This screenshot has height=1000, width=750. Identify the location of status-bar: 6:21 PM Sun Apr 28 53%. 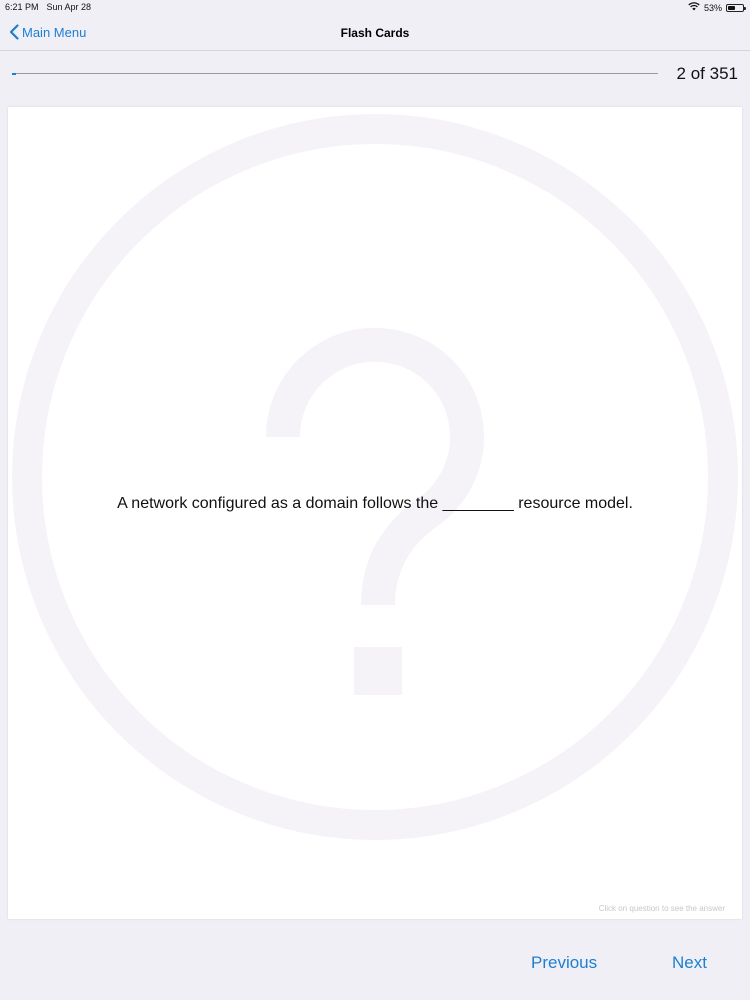
(375, 8).